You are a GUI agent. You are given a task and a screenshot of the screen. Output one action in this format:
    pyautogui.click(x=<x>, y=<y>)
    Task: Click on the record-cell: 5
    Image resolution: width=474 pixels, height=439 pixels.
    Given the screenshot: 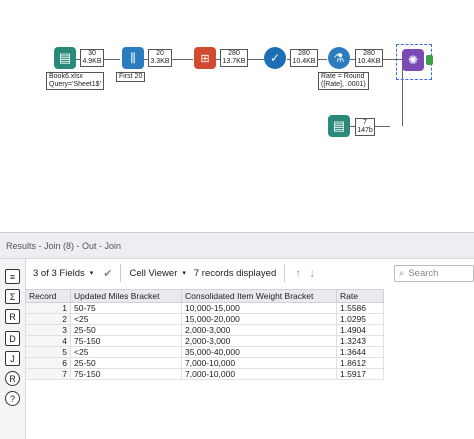 What is the action you would take?
    pyautogui.click(x=48, y=352)
    